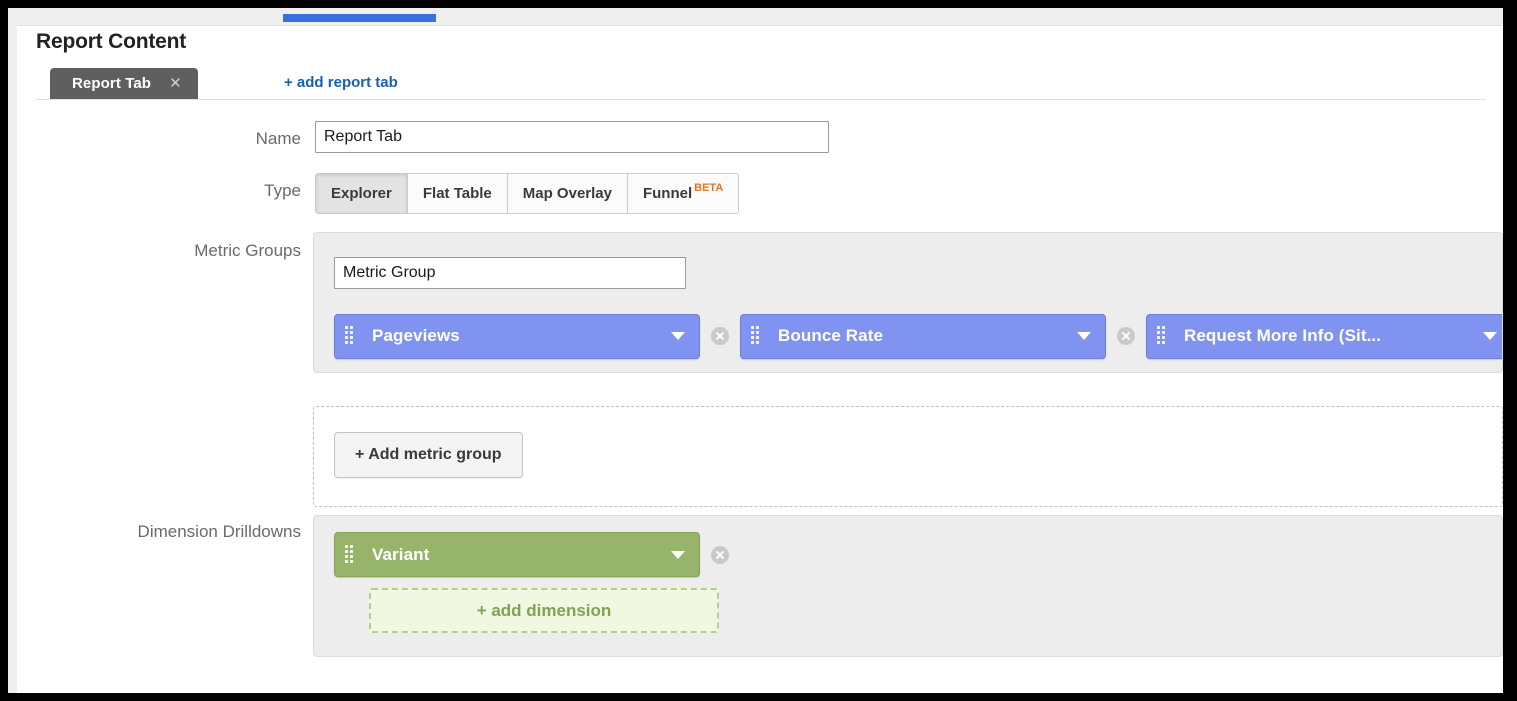 This screenshot has width=1517, height=701. Describe the element at coordinates (908, 456) in the screenshot. I see `add-metric-group-dropzone: + Add metric group` at that location.